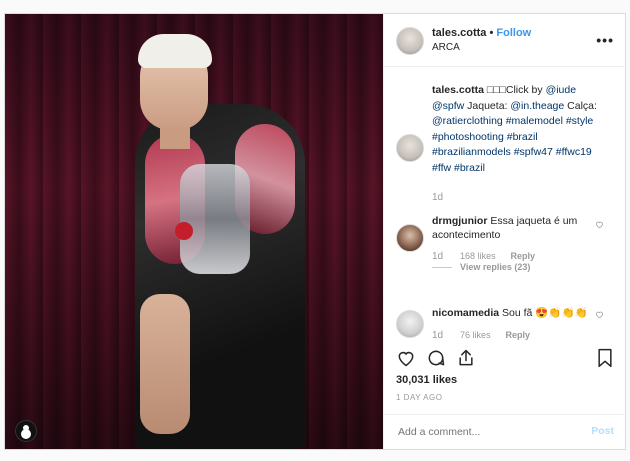  What do you see at coordinates (419, 397) in the screenshot?
I see `posted-time: 1 DAY AGO` at bounding box center [419, 397].